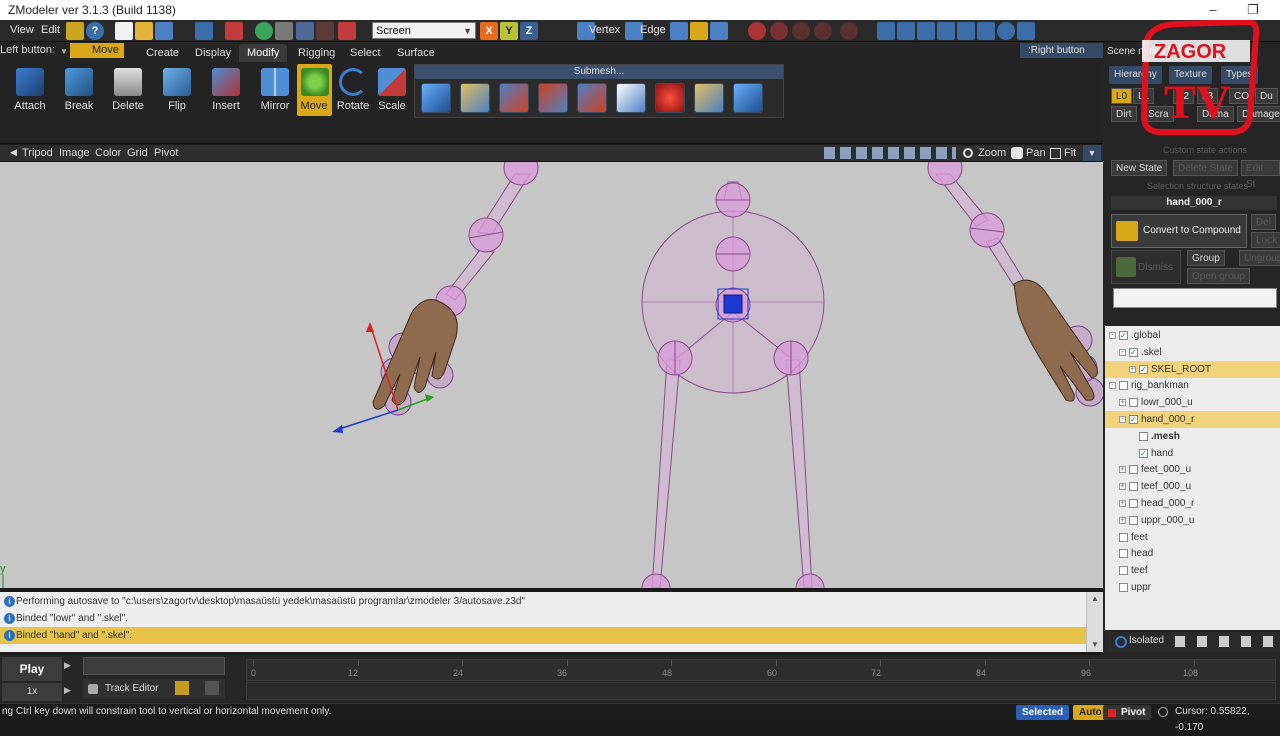 This screenshot has height=736, width=1280. I want to click on scroll-down-icon: ▼, so click(1095, 644).